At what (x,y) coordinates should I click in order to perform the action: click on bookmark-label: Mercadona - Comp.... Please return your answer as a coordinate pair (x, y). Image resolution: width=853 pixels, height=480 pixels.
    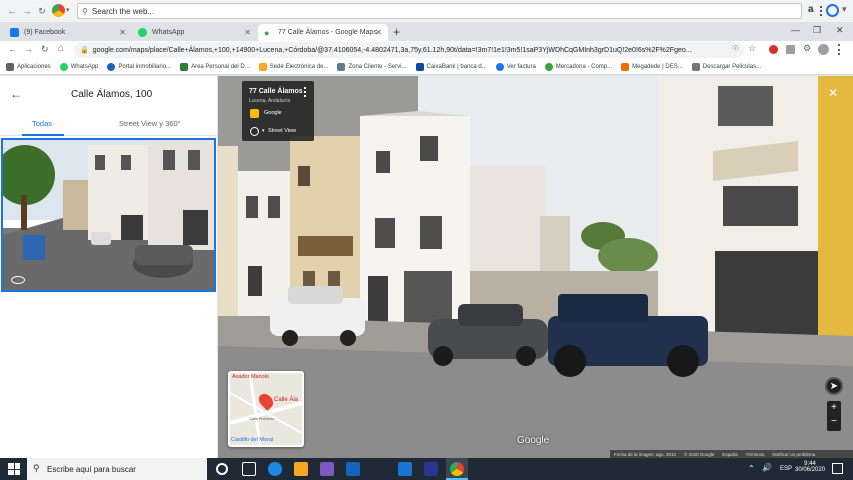
    Looking at the image, I should click on (584, 66).